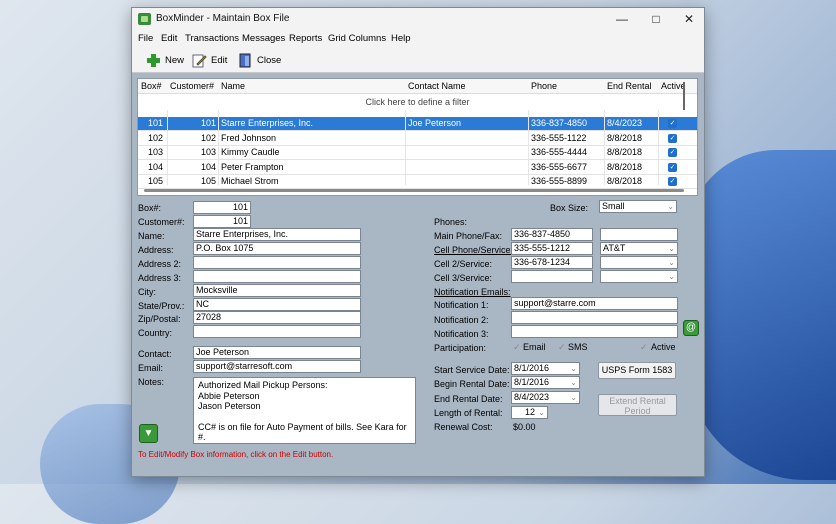 The height and width of the screenshot is (524, 836). What do you see at coordinates (637, 370) in the screenshot?
I see `usps-form-1583-button: USPS Form 1583` at bounding box center [637, 370].